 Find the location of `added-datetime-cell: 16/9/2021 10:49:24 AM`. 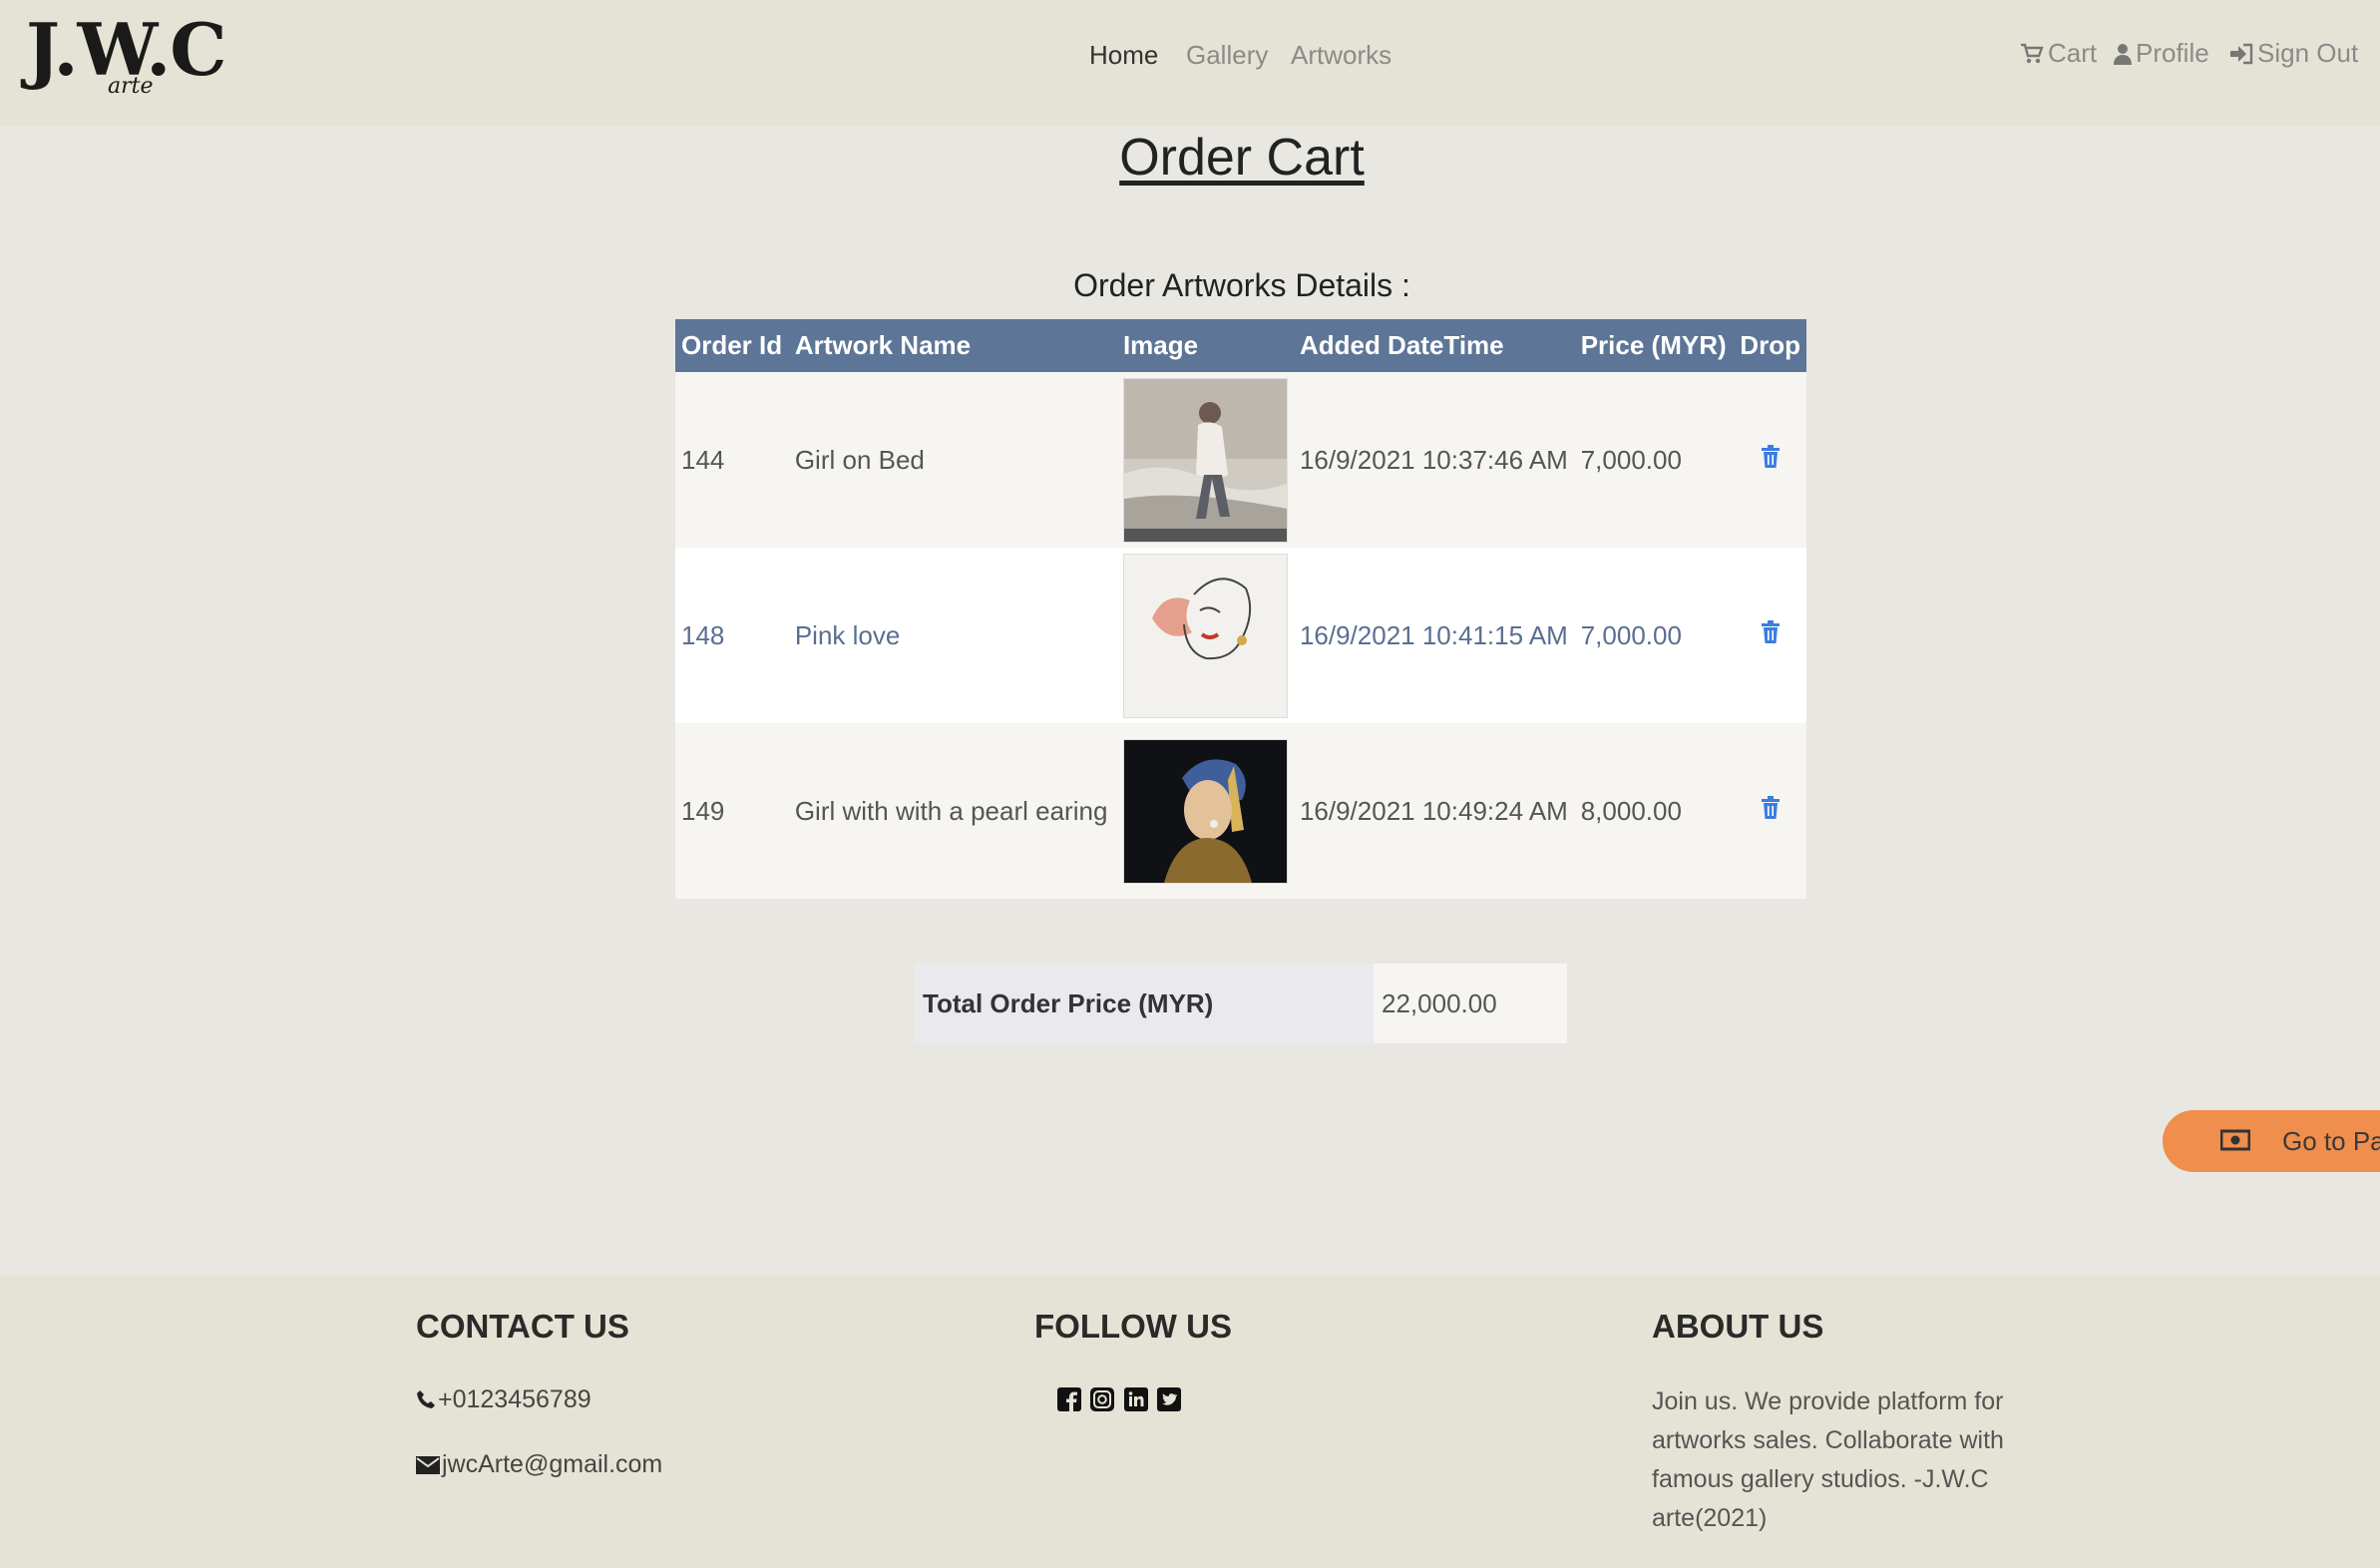

added-datetime-cell: 16/9/2021 10:49:24 AM is located at coordinates (1434, 811).